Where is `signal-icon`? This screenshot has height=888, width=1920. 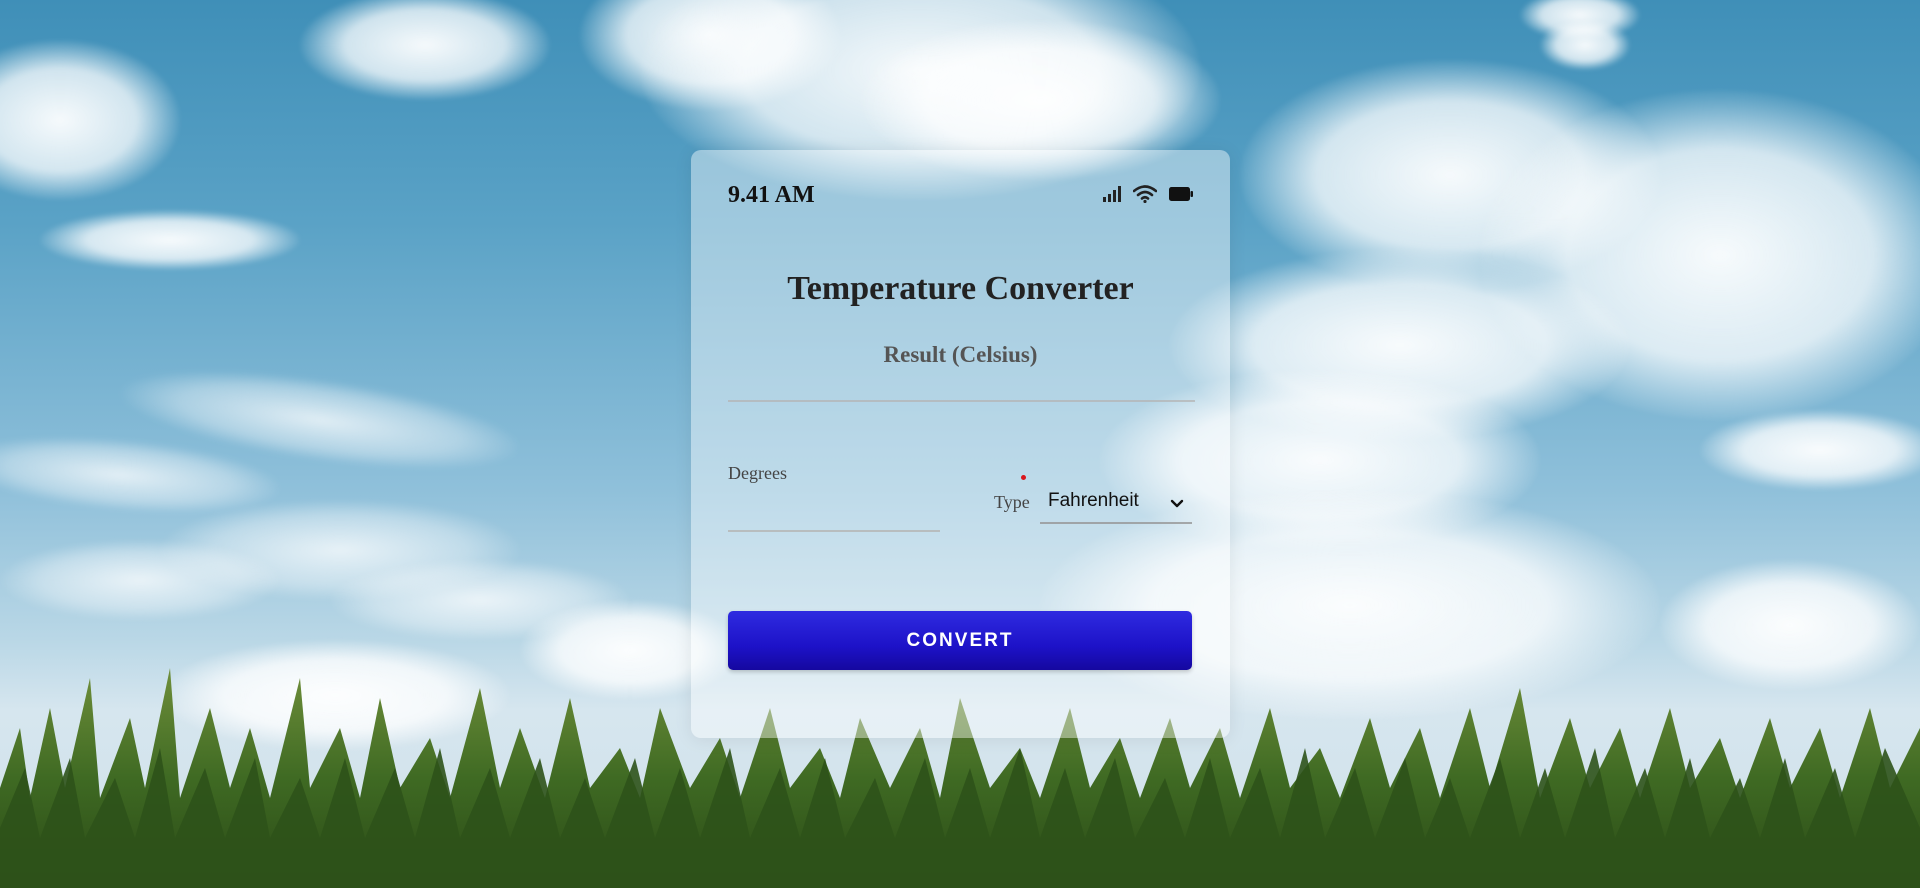
signal-icon is located at coordinates (1112, 194).